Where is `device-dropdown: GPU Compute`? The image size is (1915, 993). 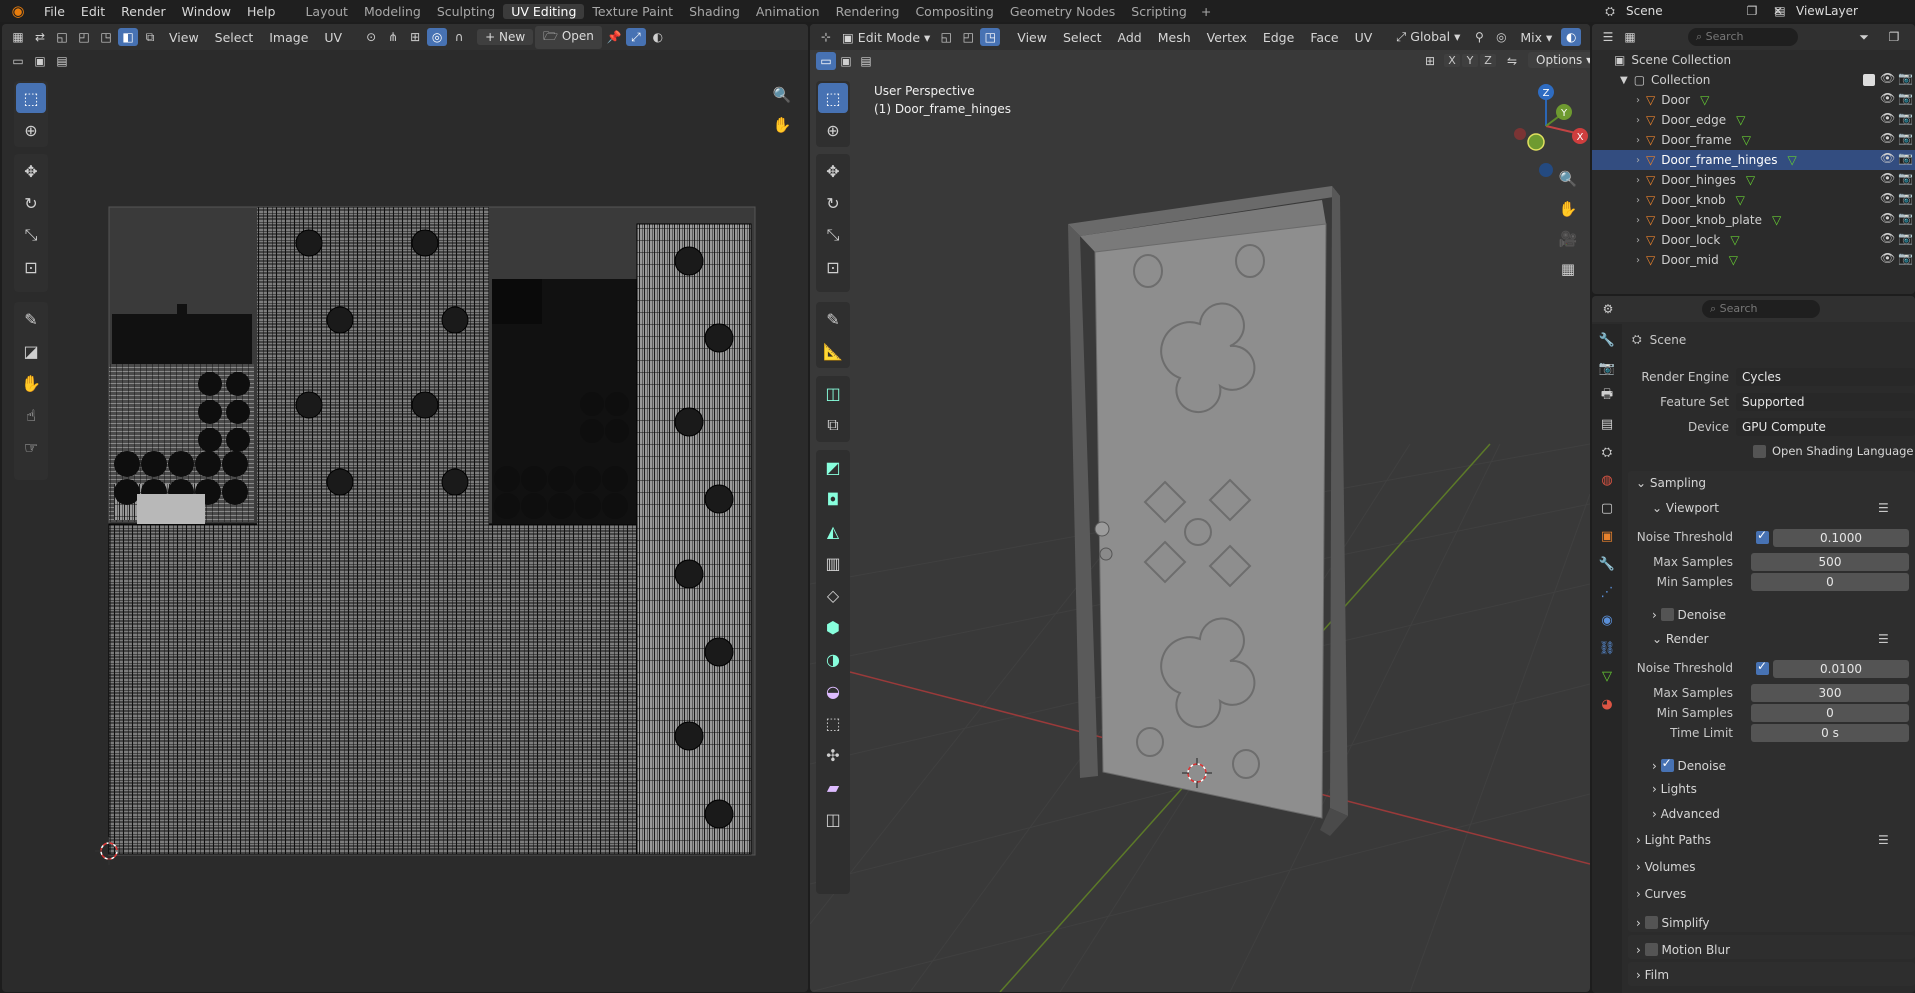 device-dropdown: GPU Compute is located at coordinates (1825, 427).